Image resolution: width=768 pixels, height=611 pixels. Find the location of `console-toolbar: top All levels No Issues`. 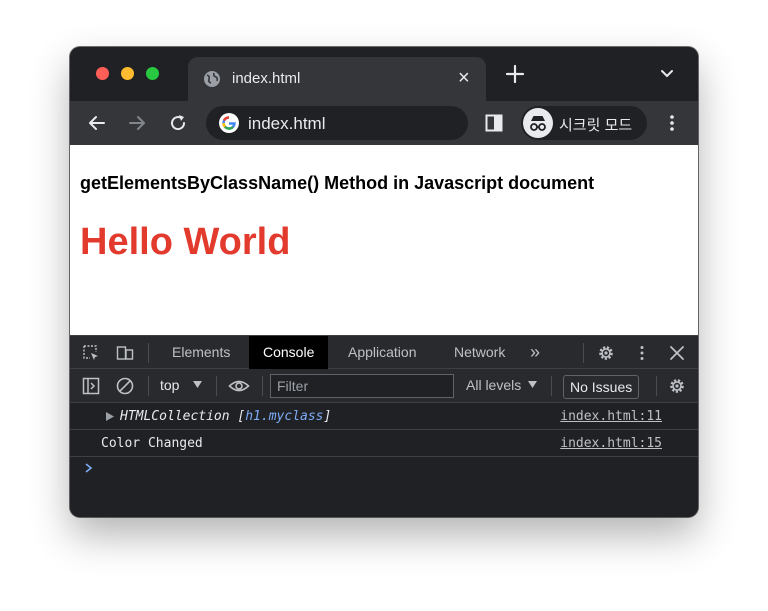

console-toolbar: top All levels No Issues is located at coordinates (384, 386).